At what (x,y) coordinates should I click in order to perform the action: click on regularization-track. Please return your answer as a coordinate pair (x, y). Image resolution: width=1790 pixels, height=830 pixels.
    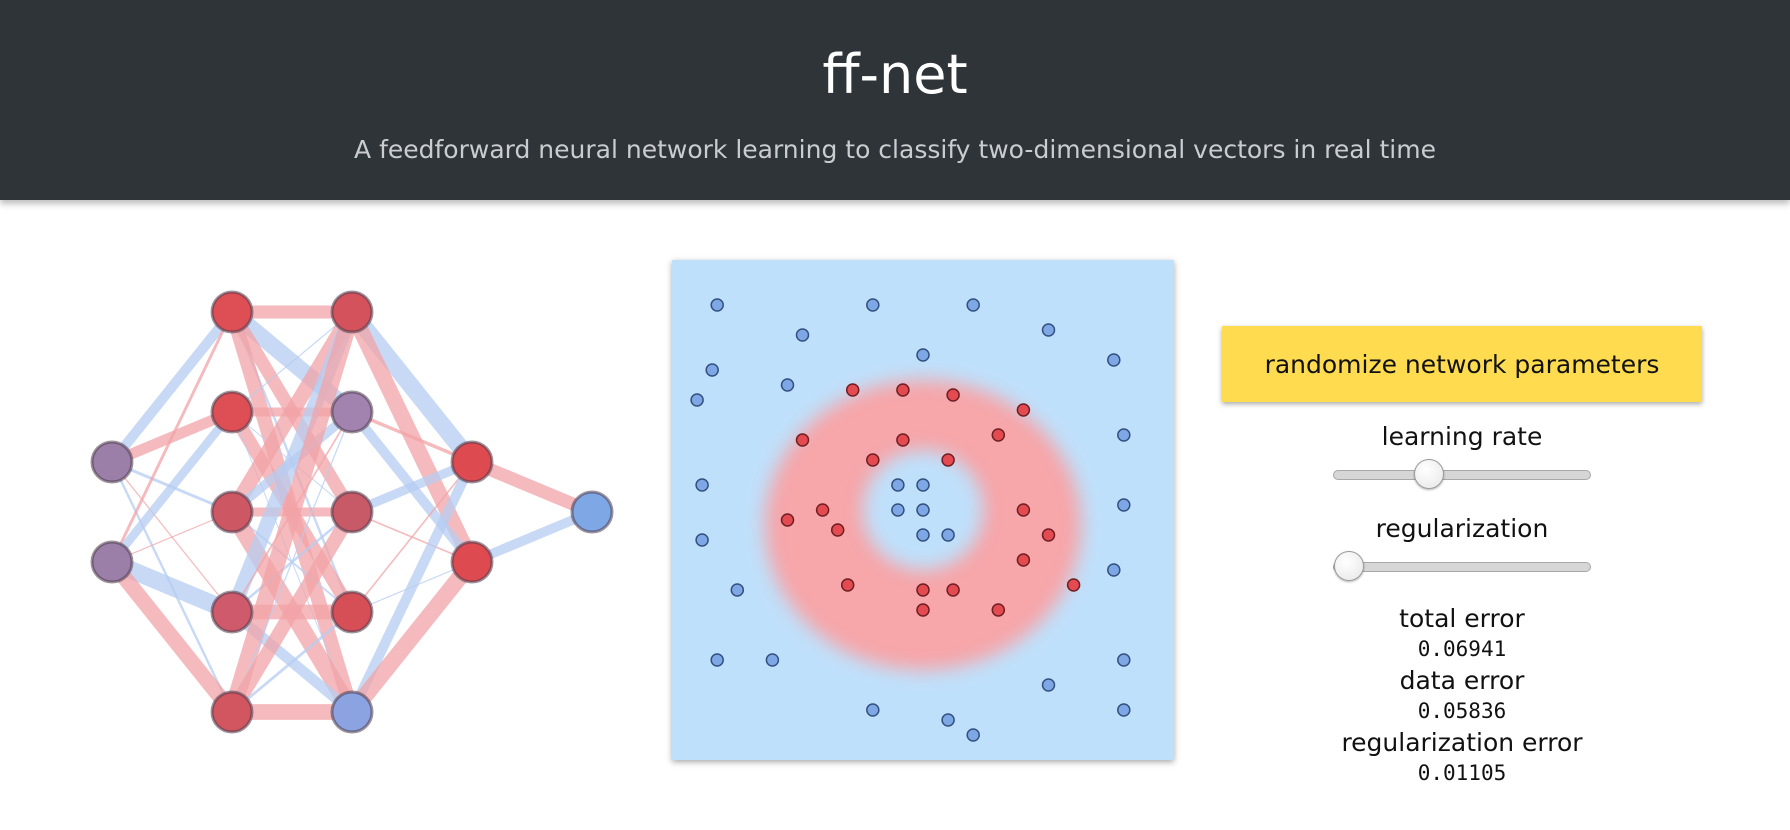
    Looking at the image, I should click on (1462, 567).